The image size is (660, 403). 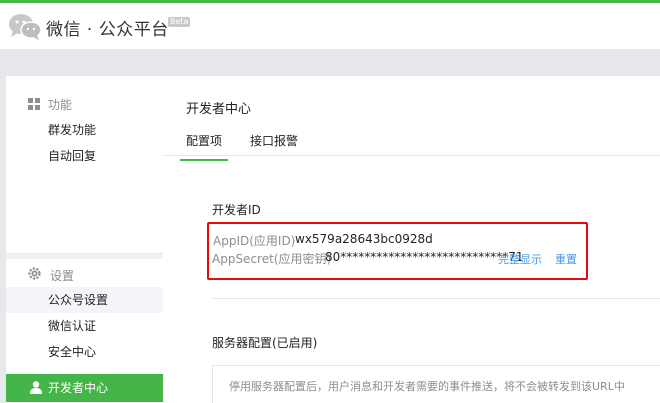 What do you see at coordinates (107, 27) in the screenshot?
I see `brand-title: 微信 · 公众平台` at bounding box center [107, 27].